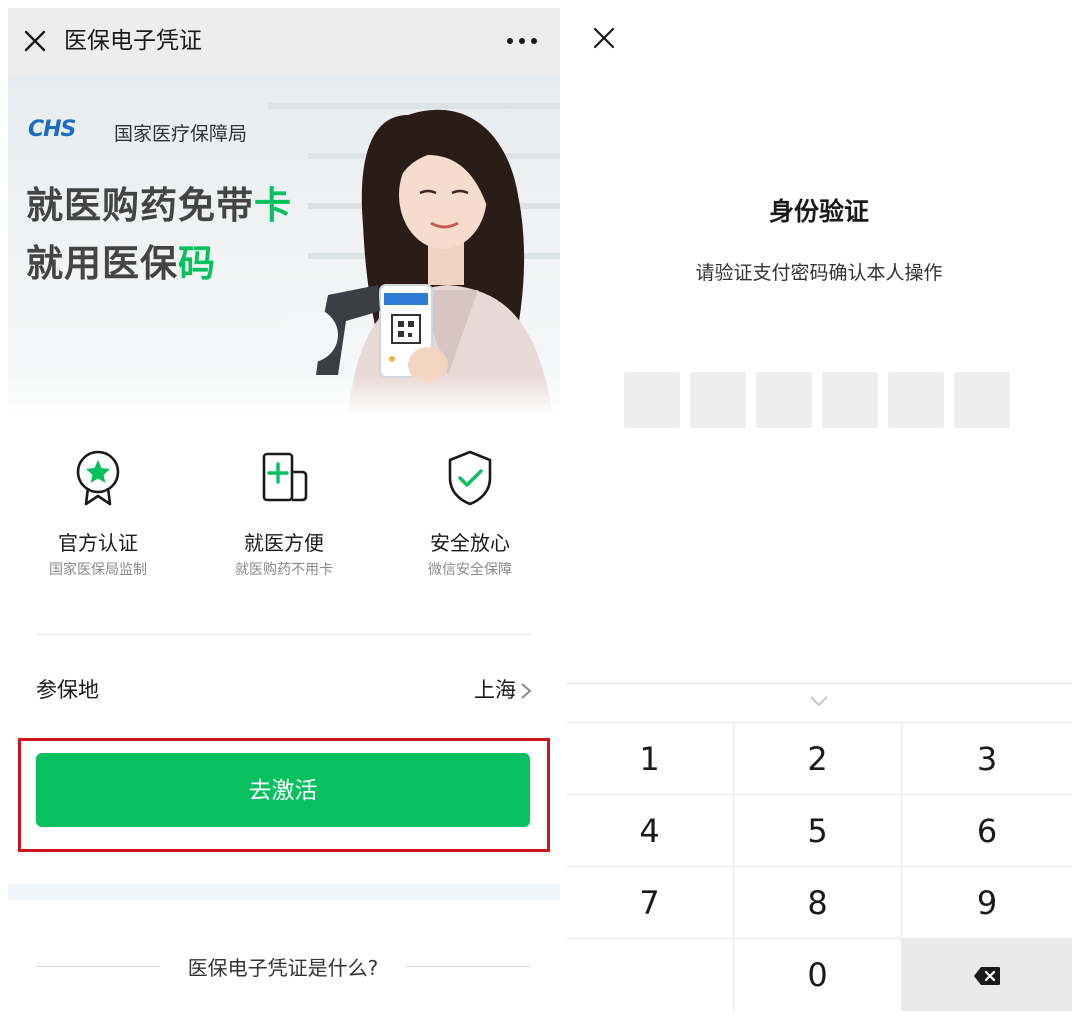 This screenshot has width=1080, height=1019. Describe the element at coordinates (470, 478) in the screenshot. I see `shield-check-icon` at that location.